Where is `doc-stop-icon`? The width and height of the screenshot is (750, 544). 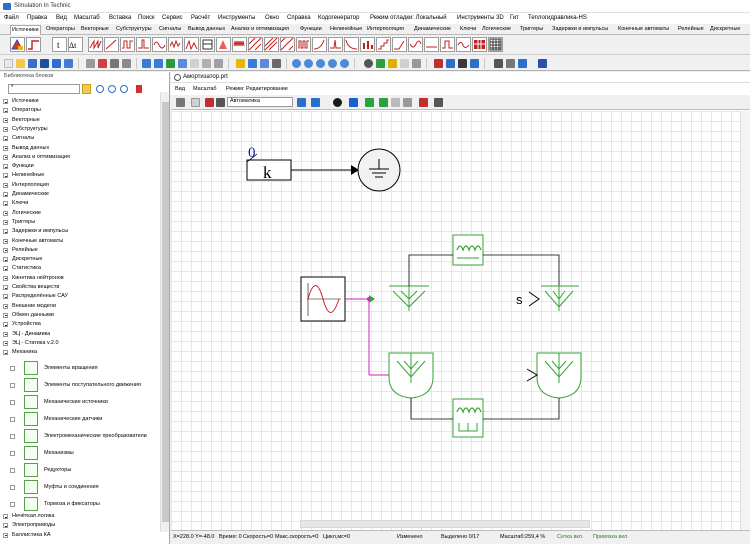
doc-stop-icon is located at coordinates (407, 102).